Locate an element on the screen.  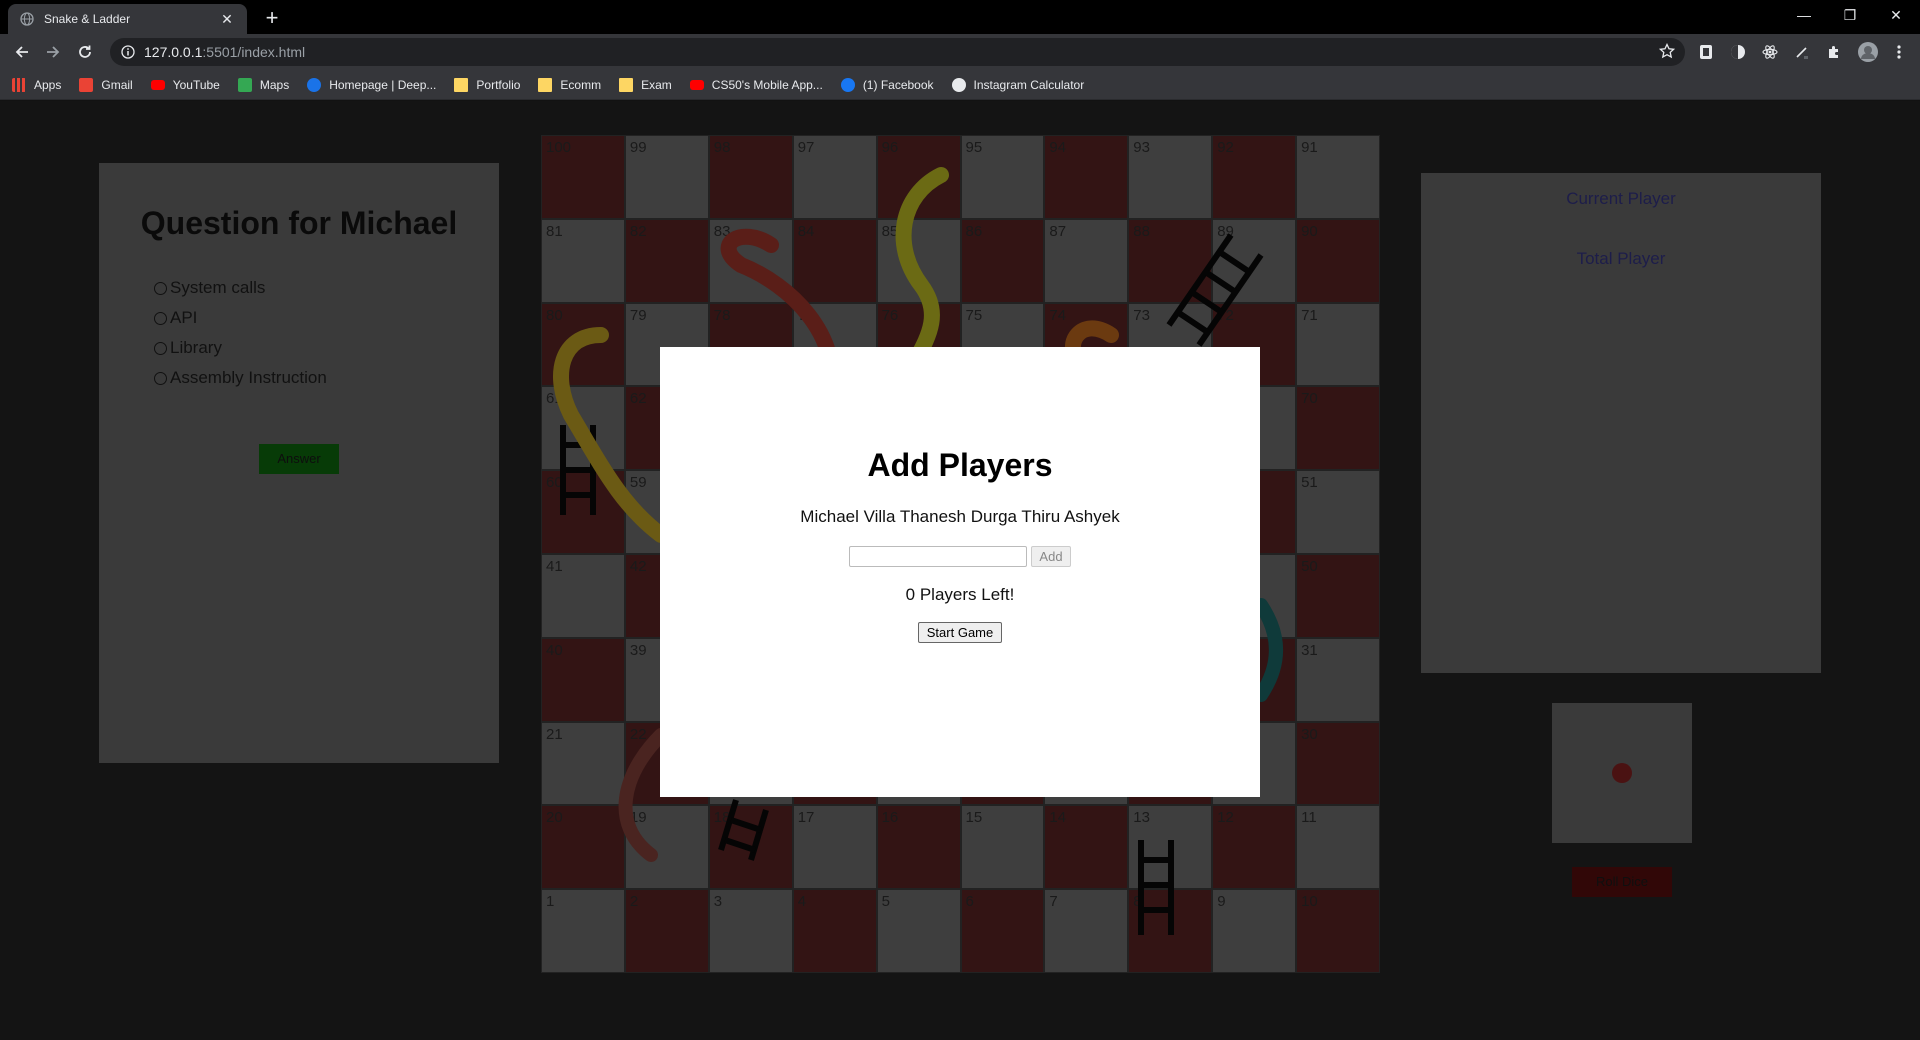
bookmark-item: Instagram Calculator is located at coordinates (1018, 84).